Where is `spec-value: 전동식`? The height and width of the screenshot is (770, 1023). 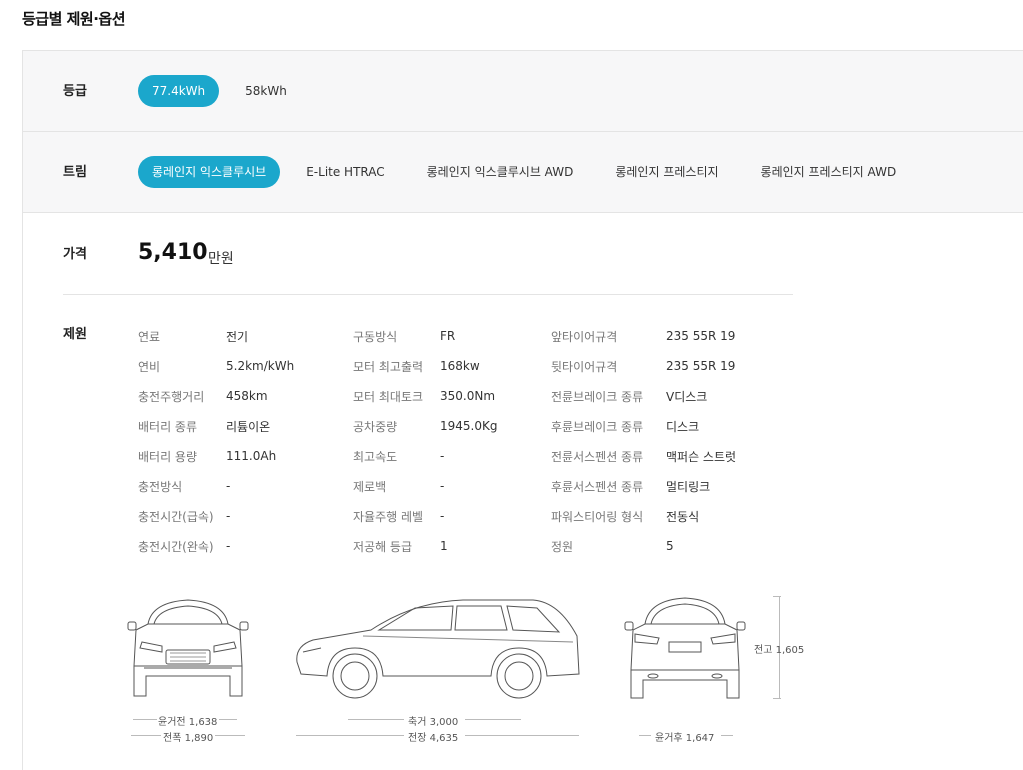
spec-value: 전동식 is located at coordinates (683, 516).